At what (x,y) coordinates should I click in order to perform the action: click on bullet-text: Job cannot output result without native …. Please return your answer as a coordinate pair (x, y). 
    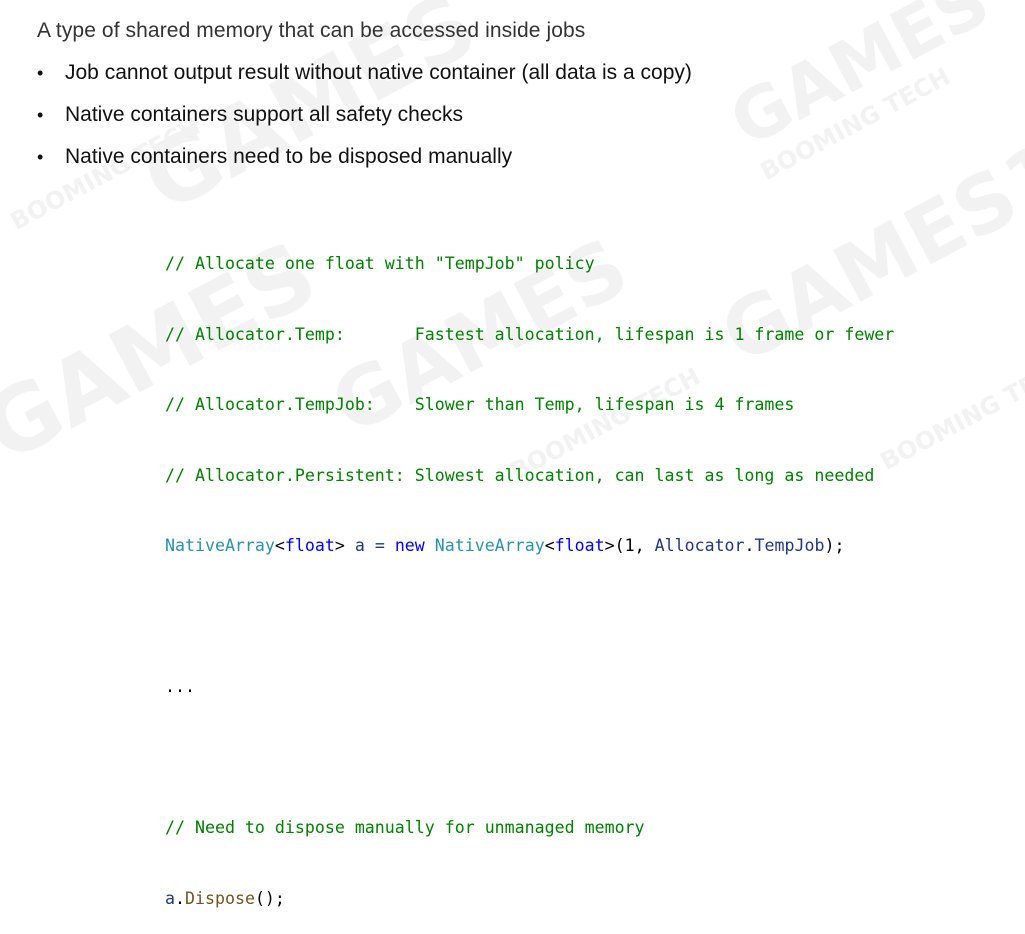
    Looking at the image, I should click on (378, 72).